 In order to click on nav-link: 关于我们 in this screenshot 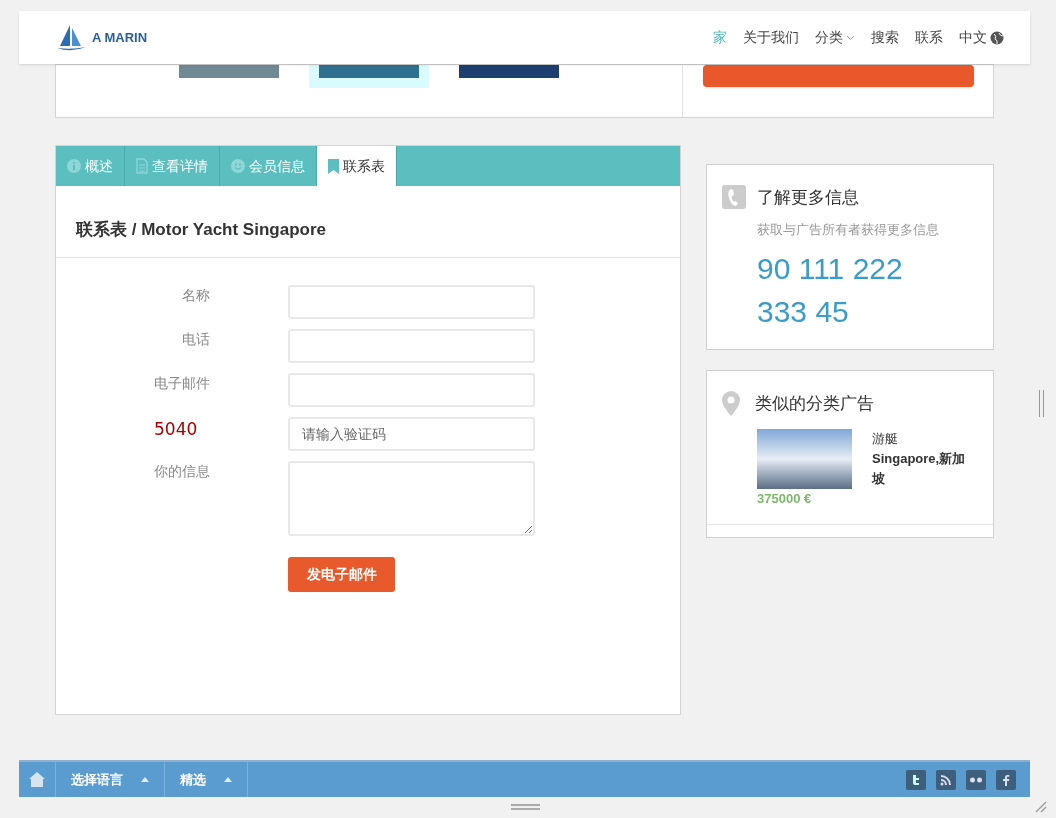, I will do `click(771, 37)`.